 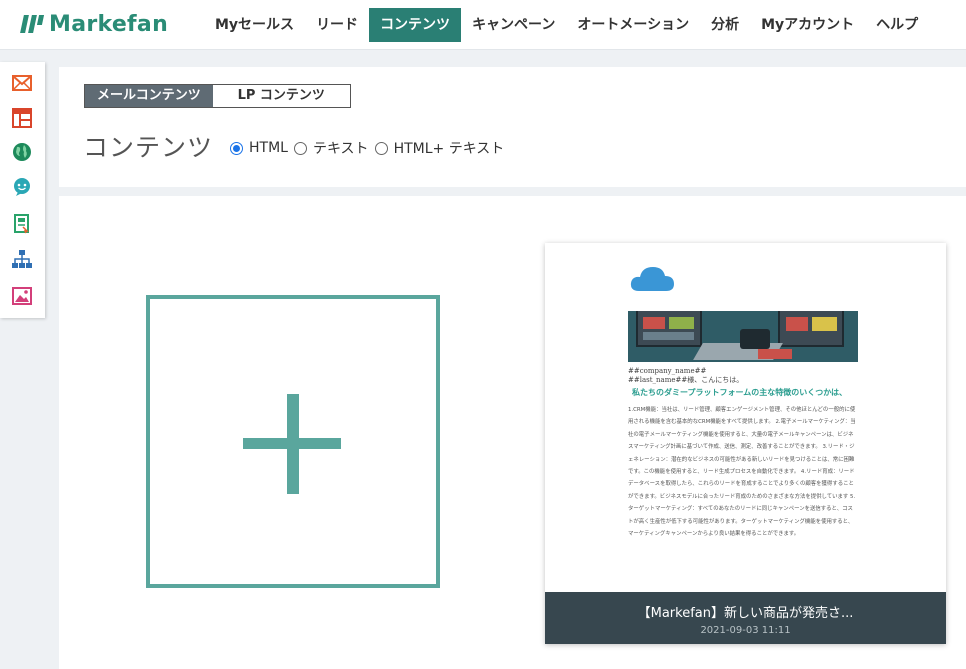 What do you see at coordinates (22, 224) in the screenshot?
I see `landing-page-icon` at bounding box center [22, 224].